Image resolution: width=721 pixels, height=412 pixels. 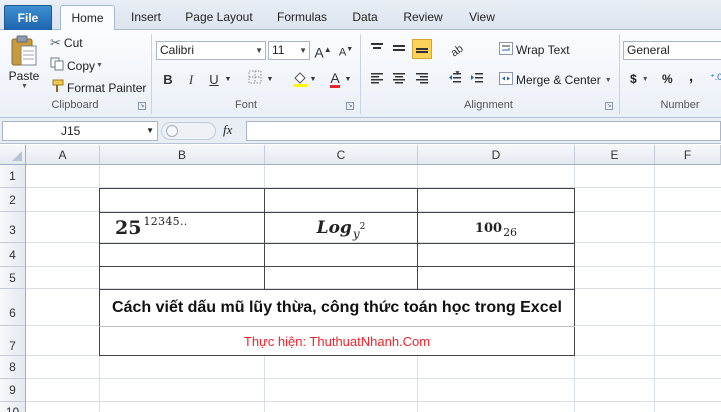 What do you see at coordinates (688, 155) in the screenshot?
I see `column-header-f: F` at bounding box center [688, 155].